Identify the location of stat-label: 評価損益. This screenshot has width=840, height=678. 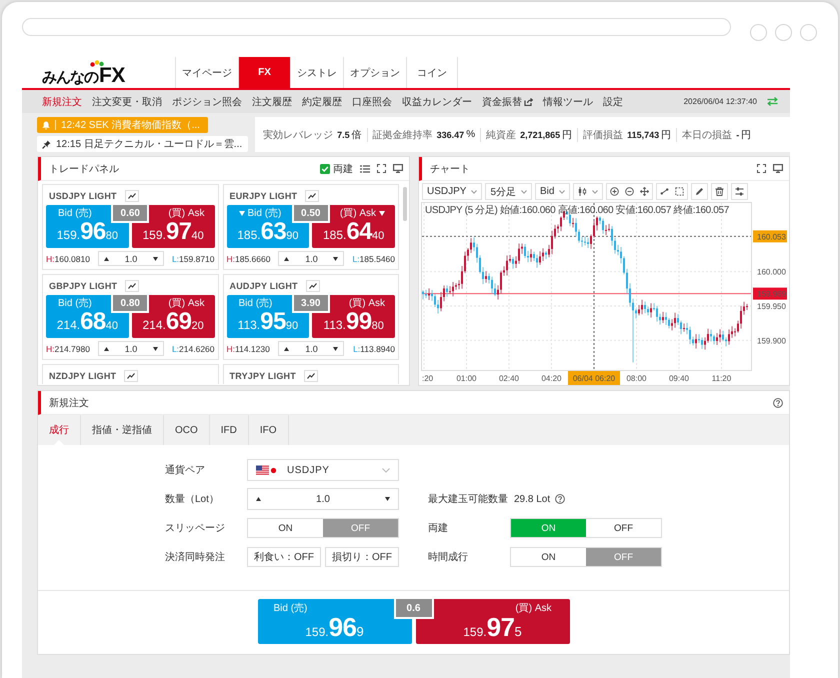
(603, 135).